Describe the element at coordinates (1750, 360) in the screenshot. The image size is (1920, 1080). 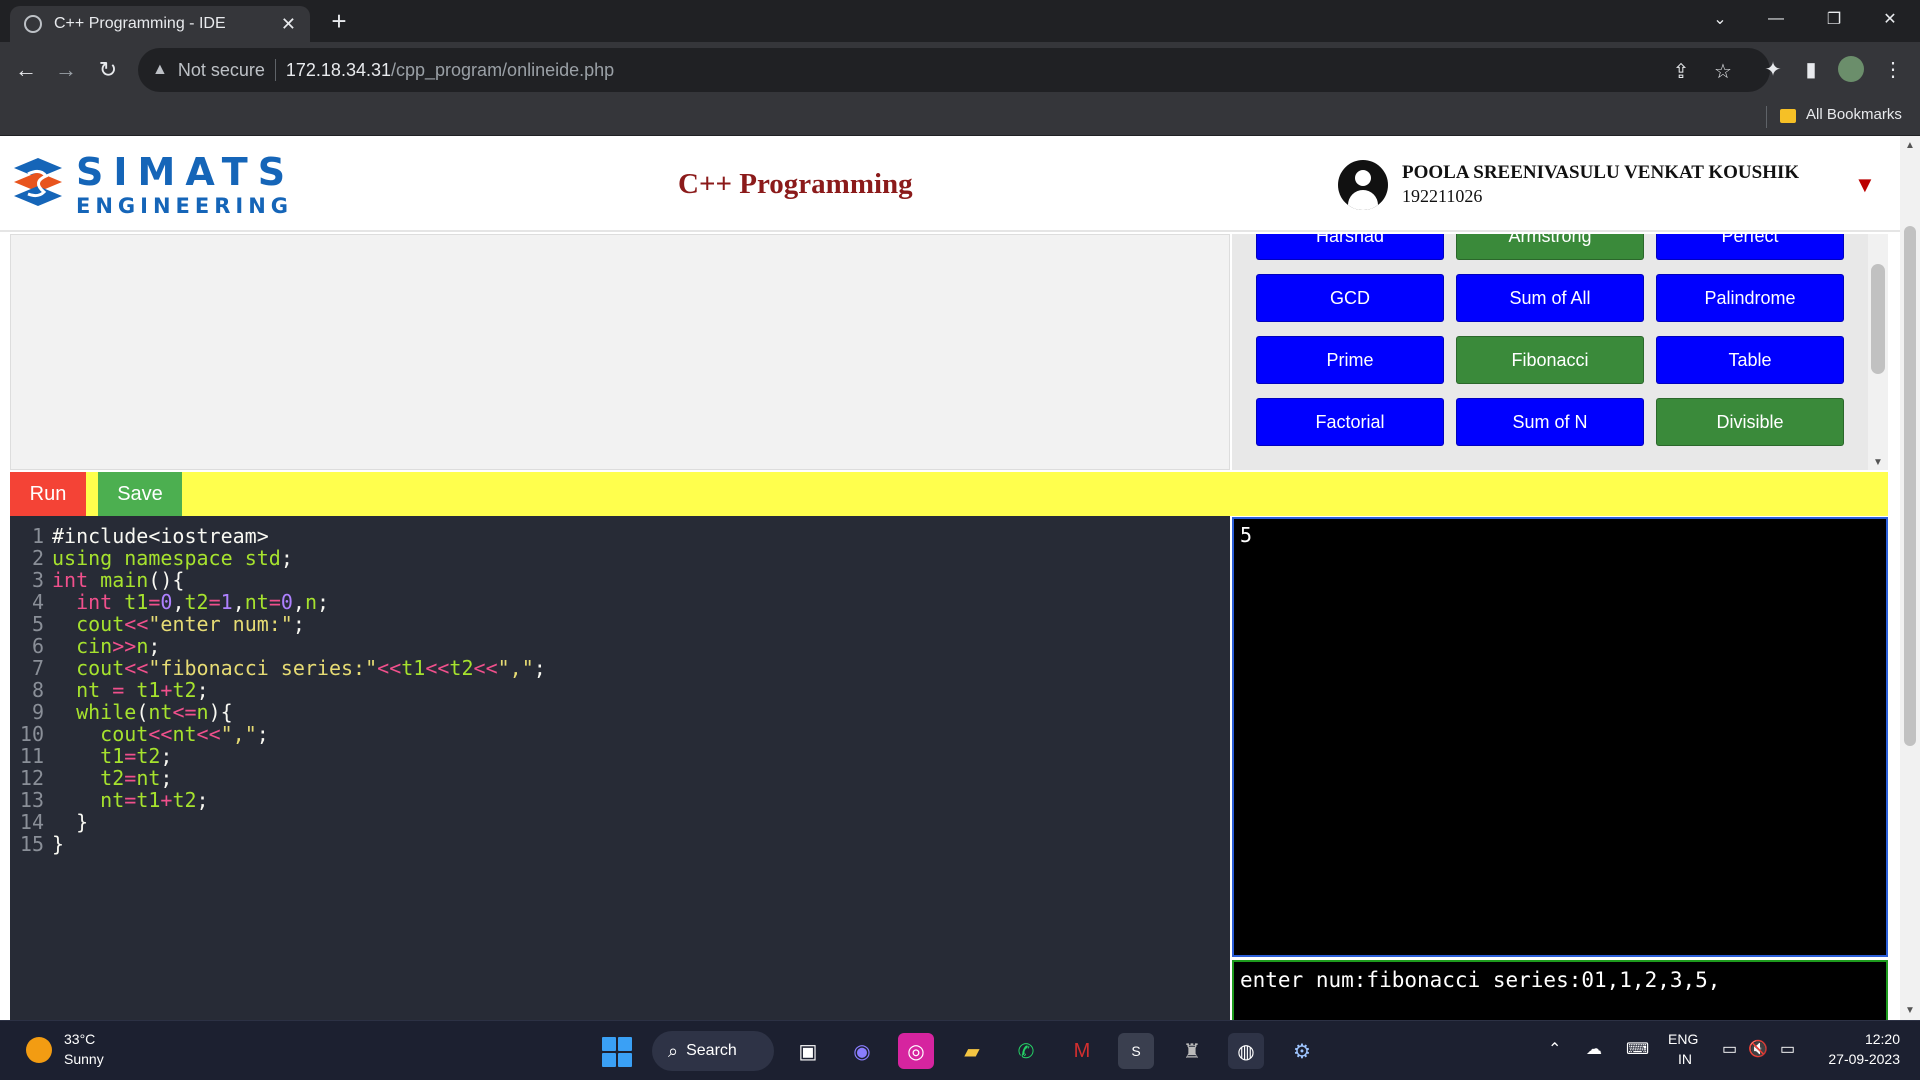
I see `program-button-table: Table` at that location.